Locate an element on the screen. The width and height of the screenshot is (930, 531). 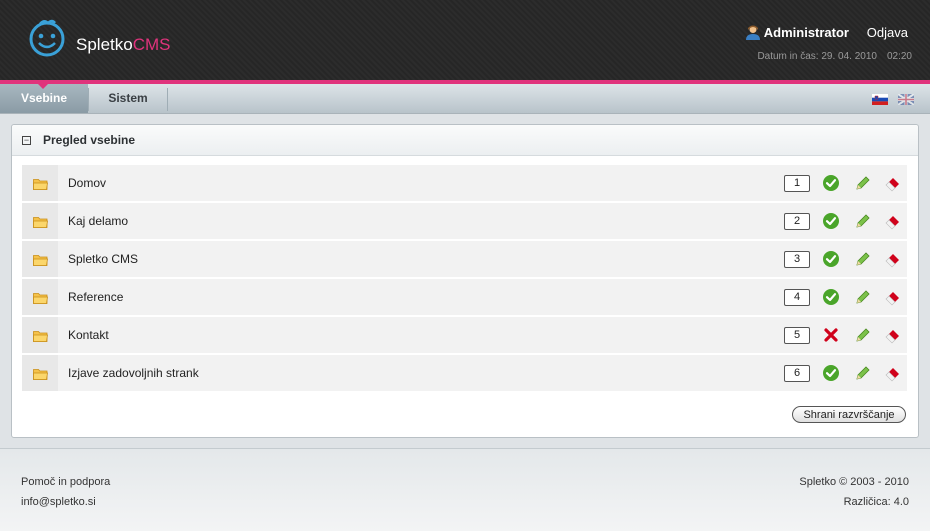
content-row: Izjave zadovoljnih strank 6 is located at coordinates (464, 373).